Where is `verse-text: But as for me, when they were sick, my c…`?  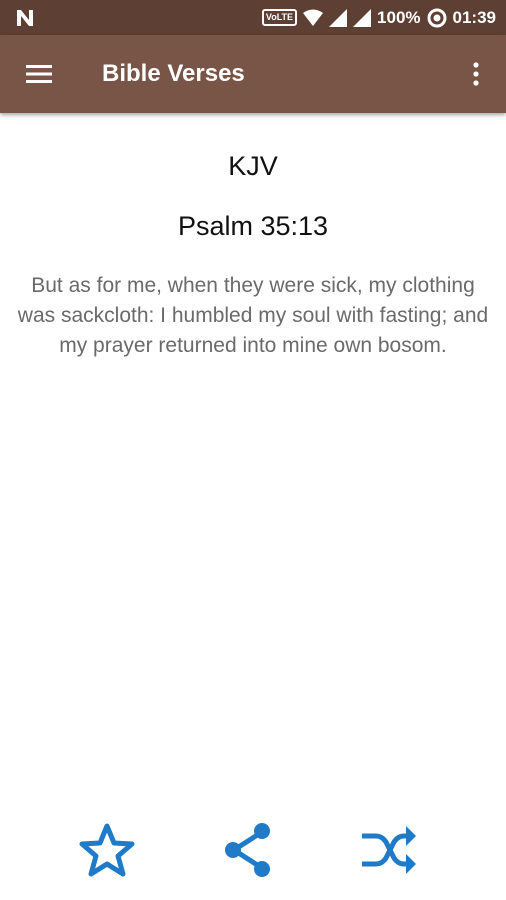 verse-text: But as for me, when they were sick, my c… is located at coordinates (253, 315).